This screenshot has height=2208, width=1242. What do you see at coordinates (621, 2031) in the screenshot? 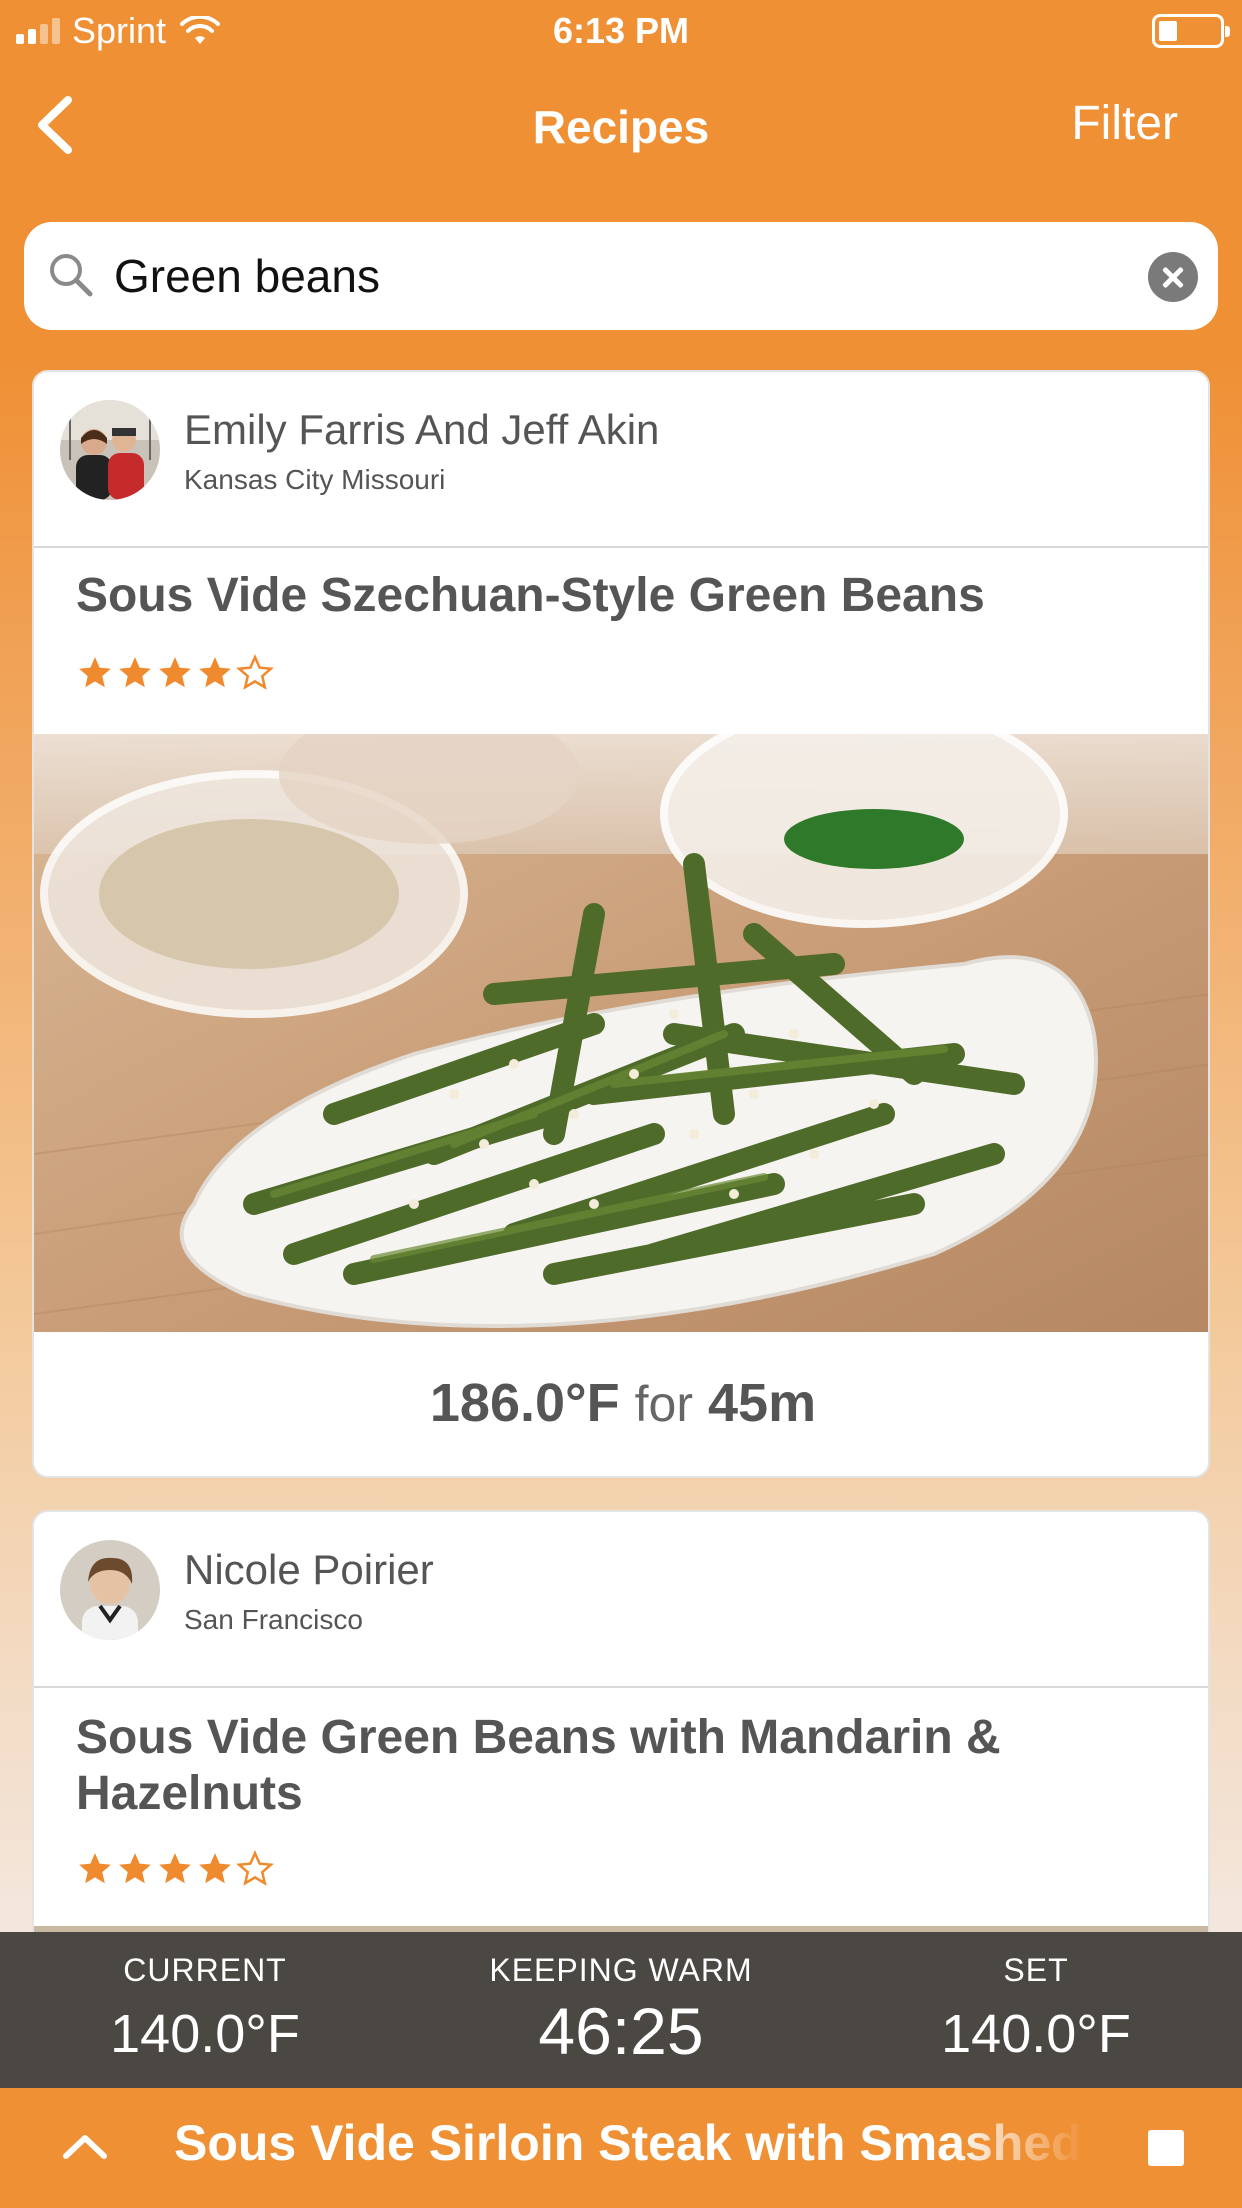
I see `timer-value: 46:25` at bounding box center [621, 2031].